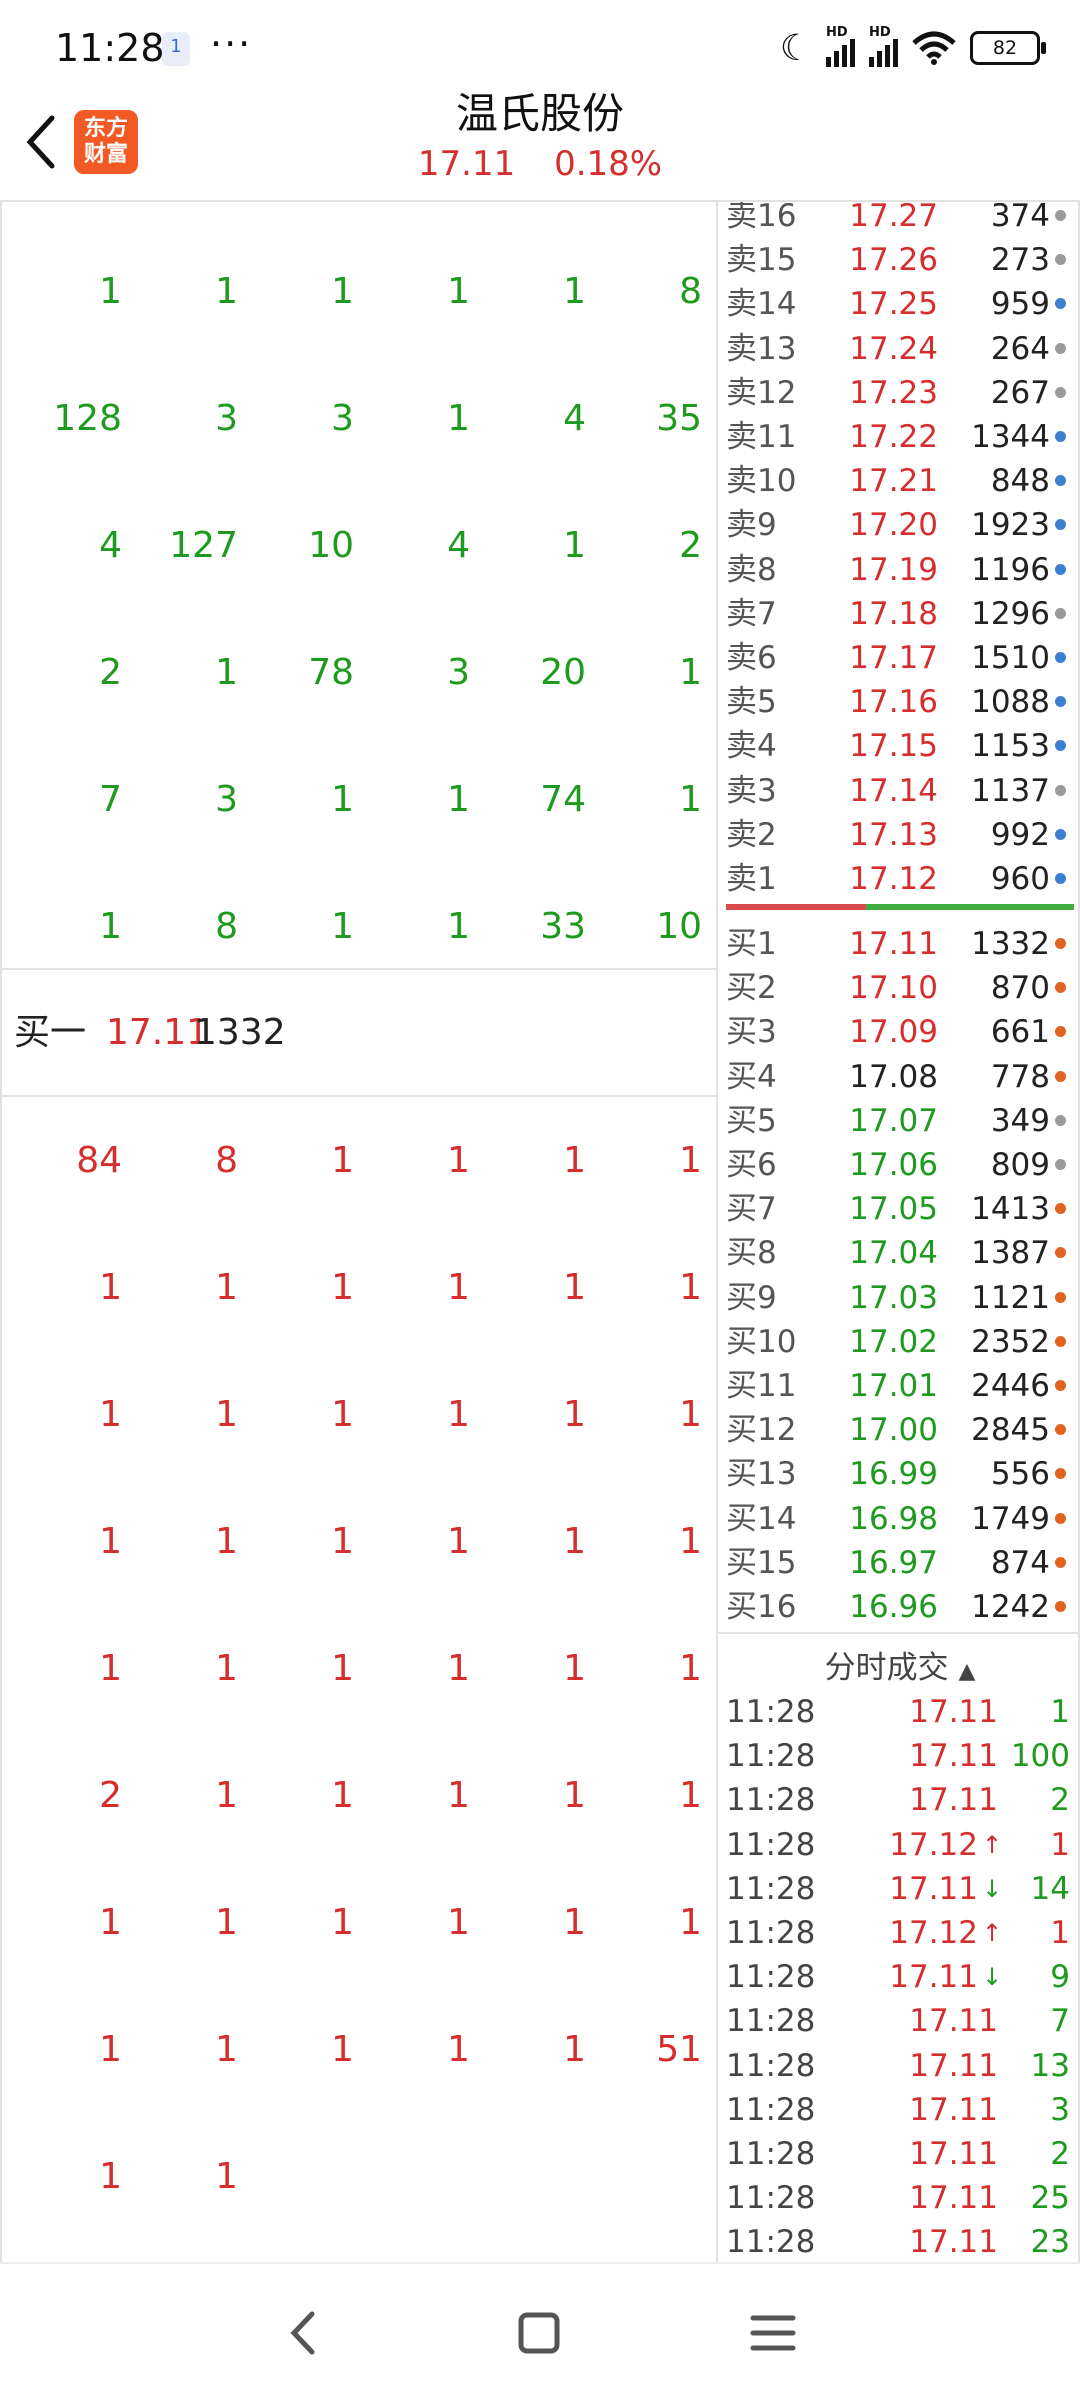  Describe the element at coordinates (898, 1032) in the screenshot. I see `buy-level-row: 买3 17.09 661` at that location.